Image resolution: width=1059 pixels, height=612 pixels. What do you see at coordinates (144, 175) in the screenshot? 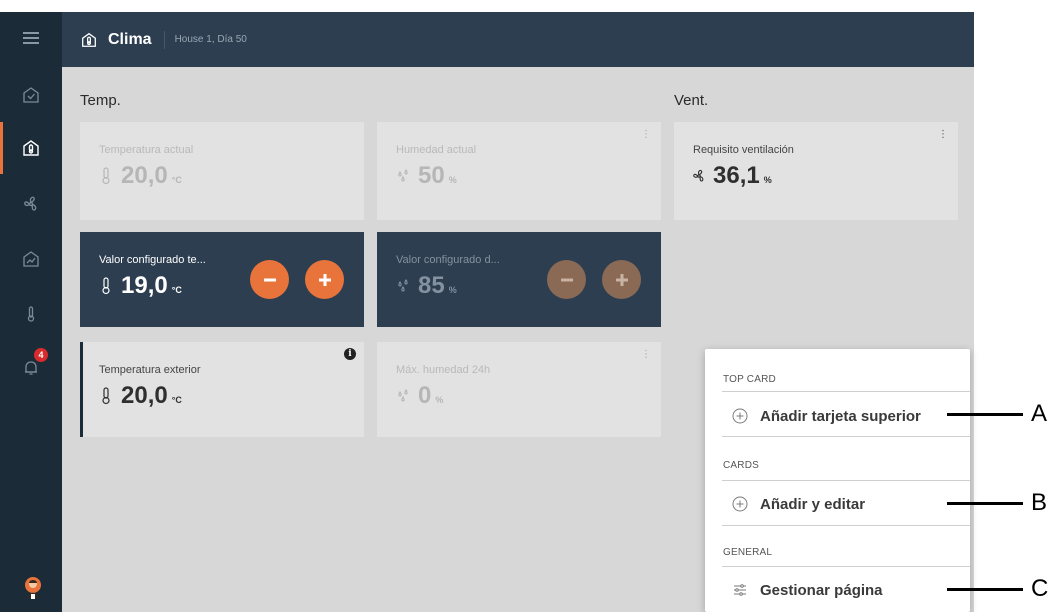
I see `temperature-value: 20,0` at bounding box center [144, 175].